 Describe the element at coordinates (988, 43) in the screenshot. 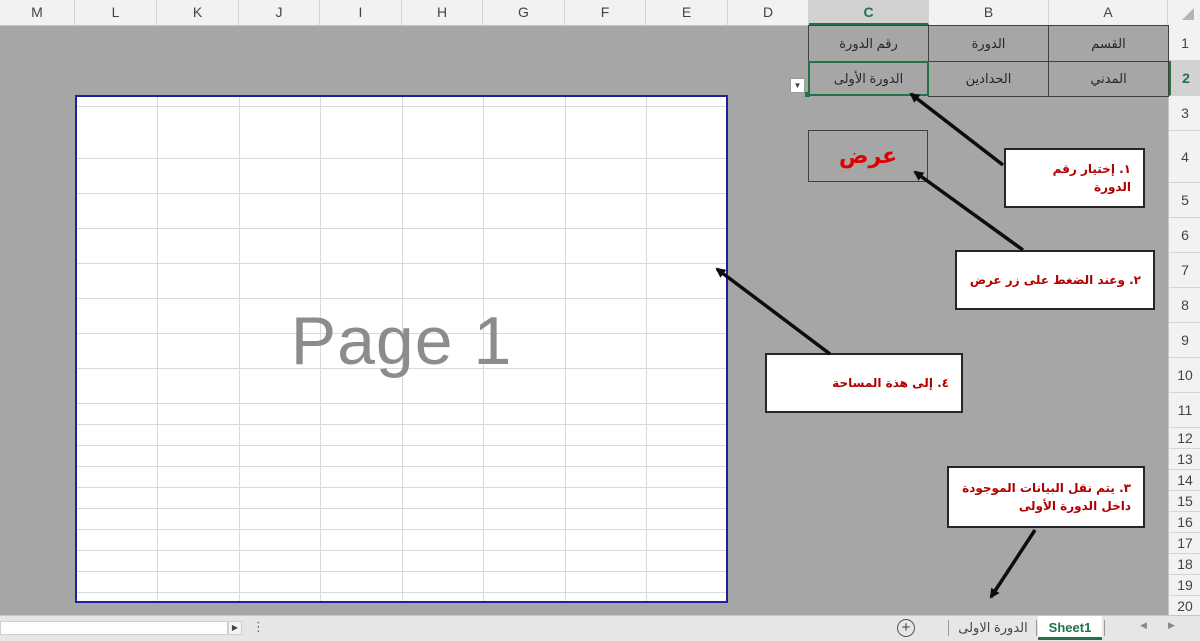

I see `cell-b1: الدورة` at that location.